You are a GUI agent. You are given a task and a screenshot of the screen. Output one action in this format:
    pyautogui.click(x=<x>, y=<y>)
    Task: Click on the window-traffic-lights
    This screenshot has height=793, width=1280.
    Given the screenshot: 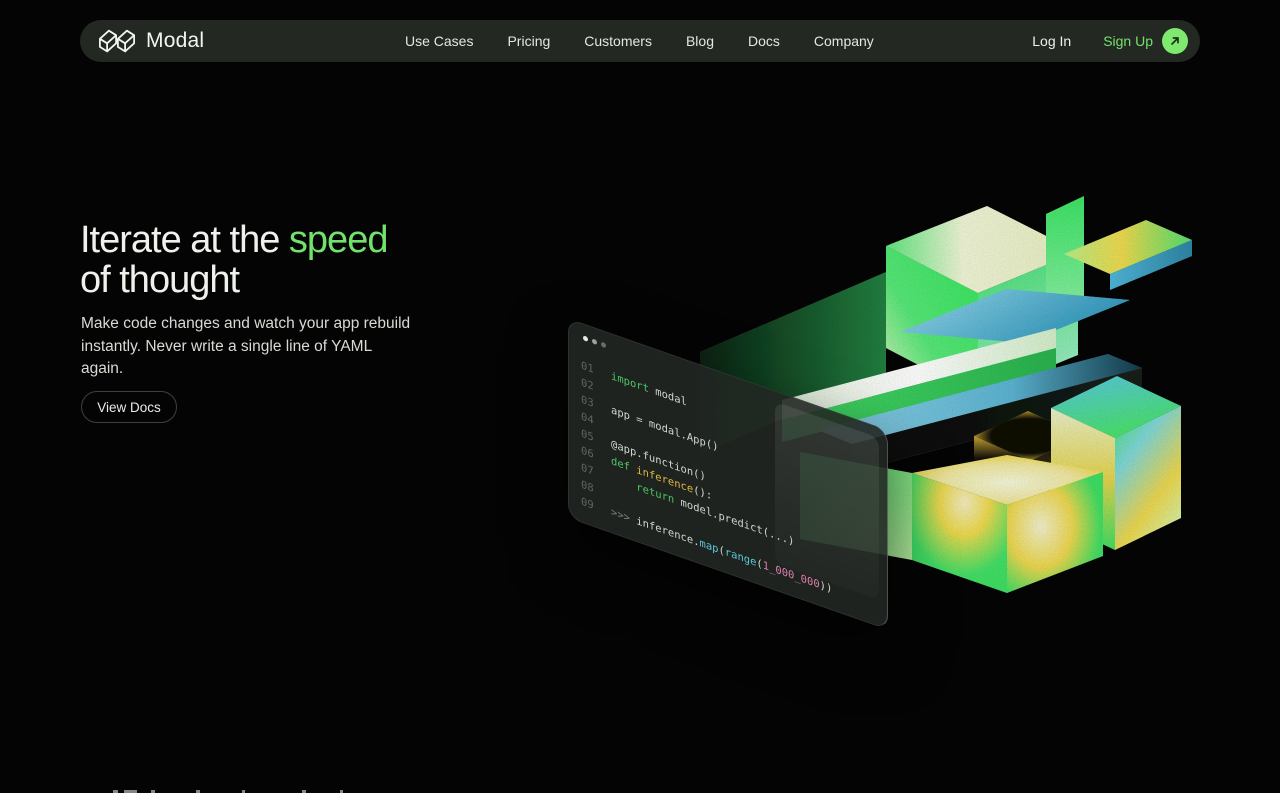 What is the action you would take?
    pyautogui.click(x=594, y=342)
    